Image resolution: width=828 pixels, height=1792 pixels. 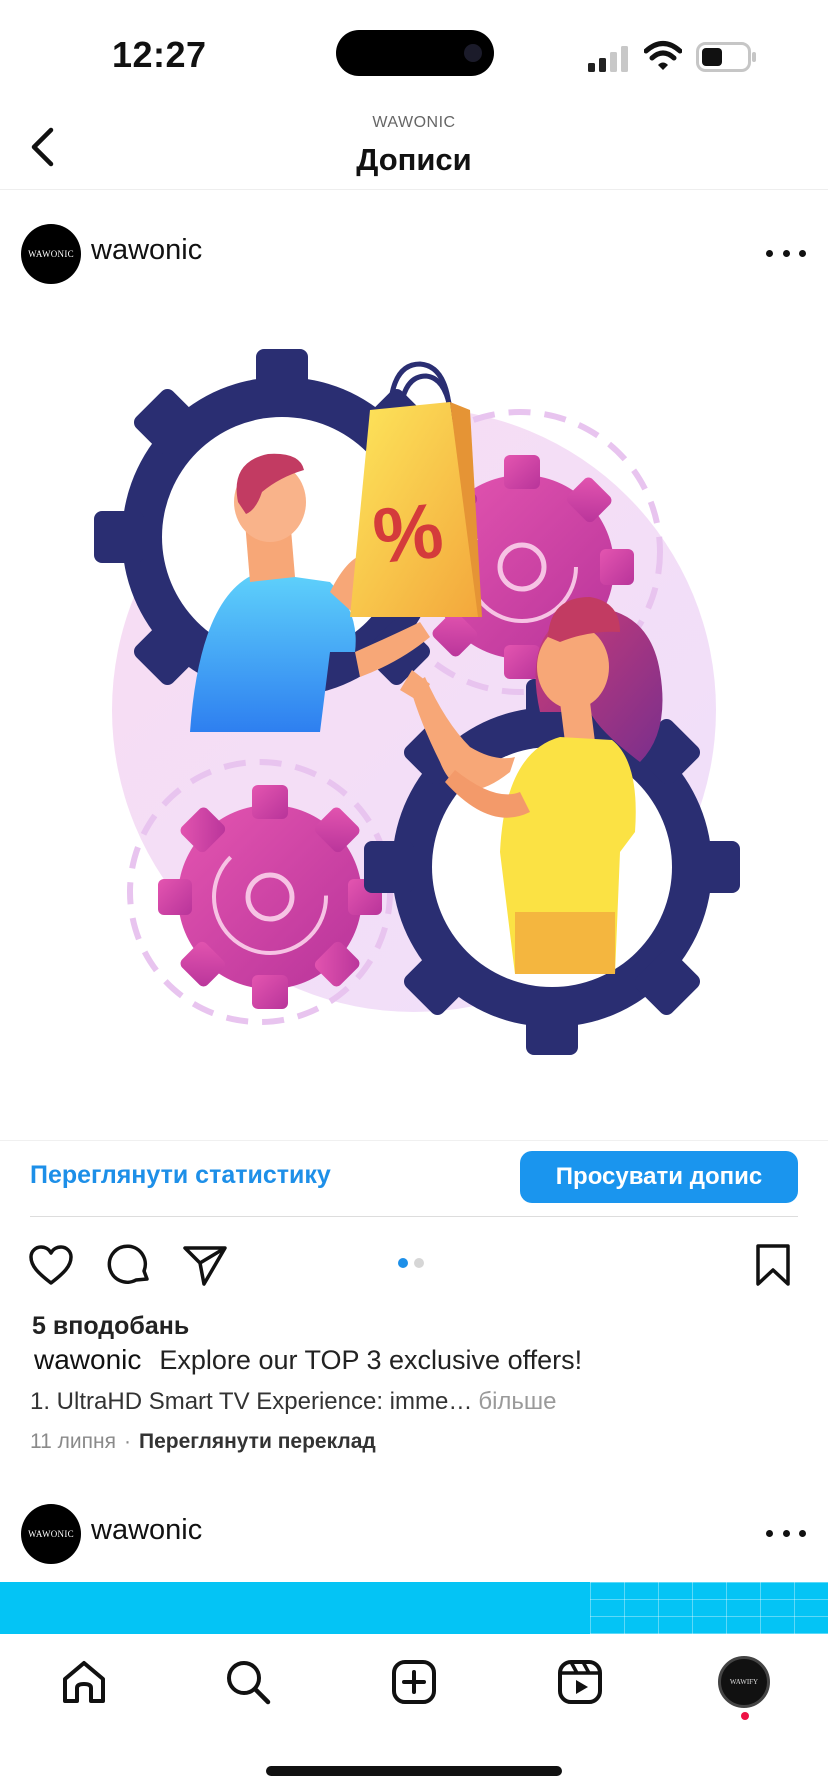 I want to click on profile-avatar: WAWIFY, so click(x=744, y=1682).